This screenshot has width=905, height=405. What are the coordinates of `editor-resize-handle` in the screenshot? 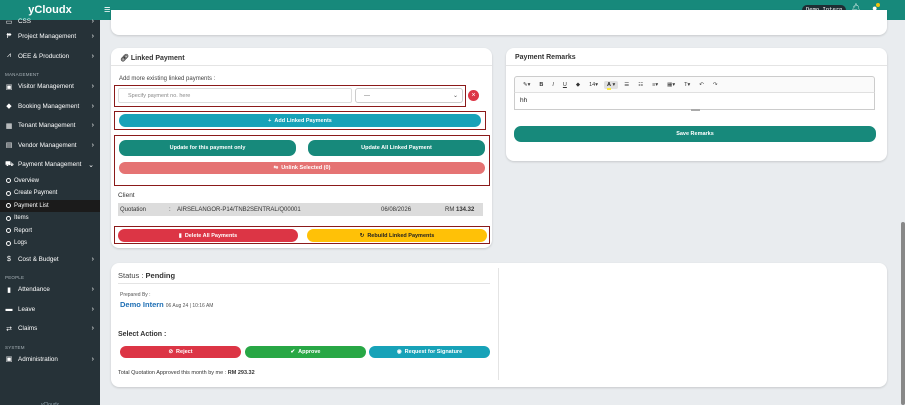 It's located at (695, 110).